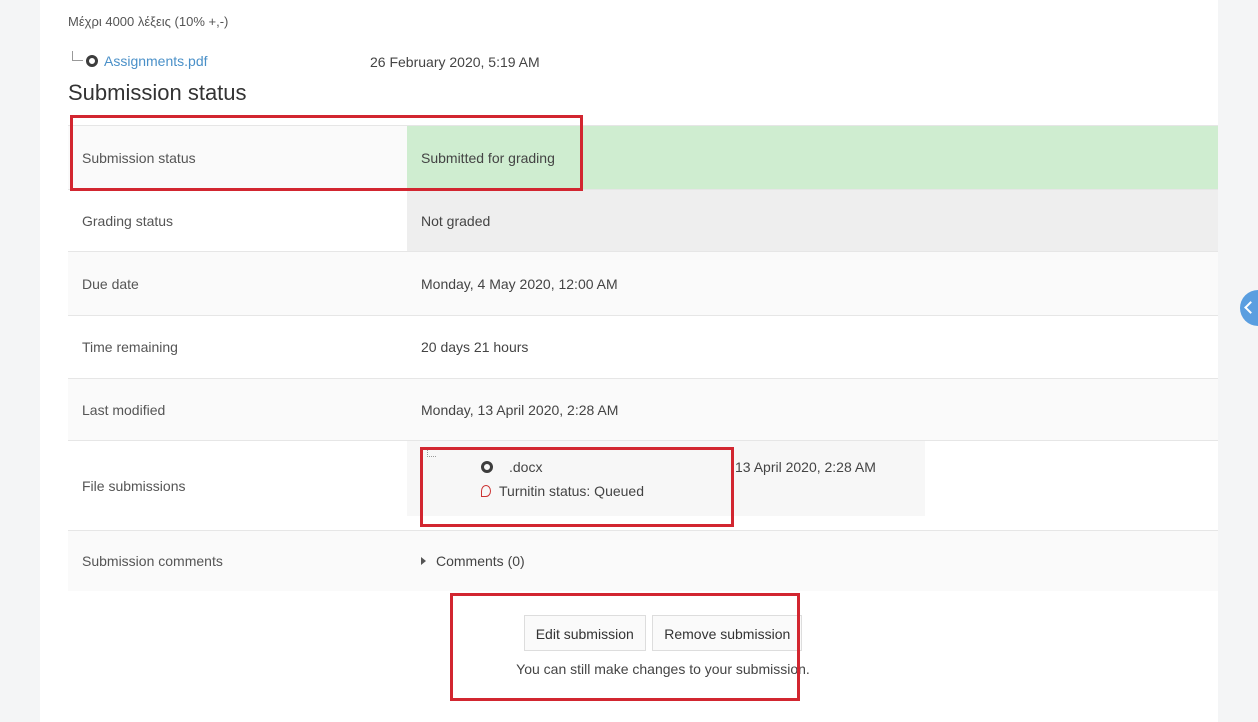 This screenshot has height=722, width=1258. What do you see at coordinates (423, 560) in the screenshot?
I see `caret-right-icon` at bounding box center [423, 560].